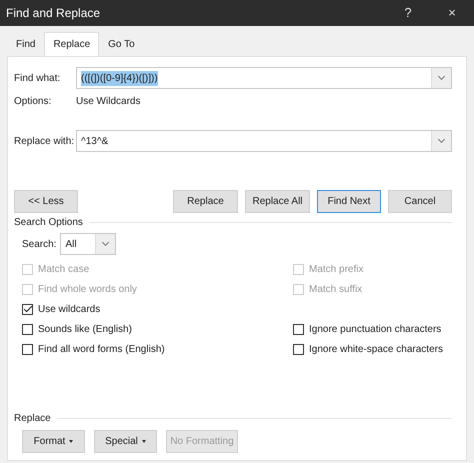 This screenshot has height=463, width=474. What do you see at coordinates (85, 329) in the screenshot?
I see `checkbox-label: Sounds like (English)` at bounding box center [85, 329].